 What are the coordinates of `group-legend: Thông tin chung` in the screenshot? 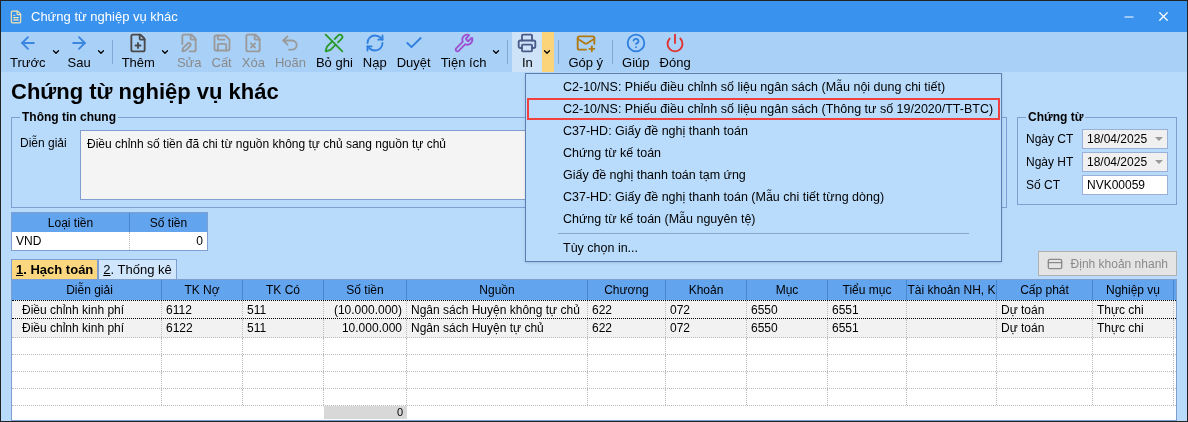 It's located at (69, 117).